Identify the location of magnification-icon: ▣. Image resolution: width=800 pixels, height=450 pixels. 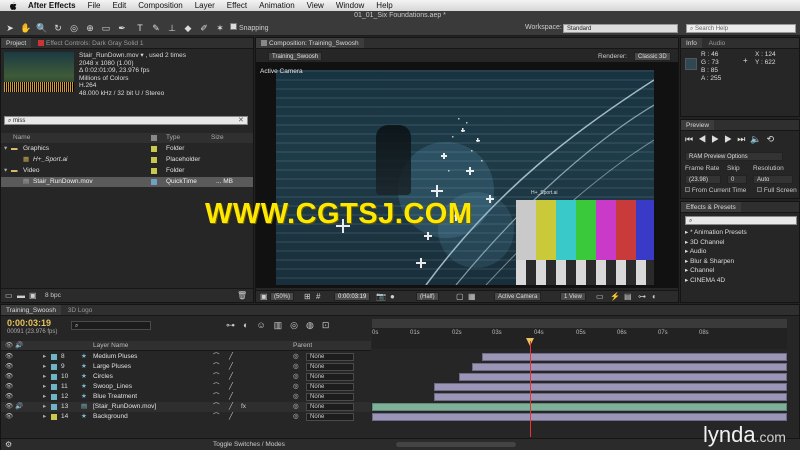
(264, 297).